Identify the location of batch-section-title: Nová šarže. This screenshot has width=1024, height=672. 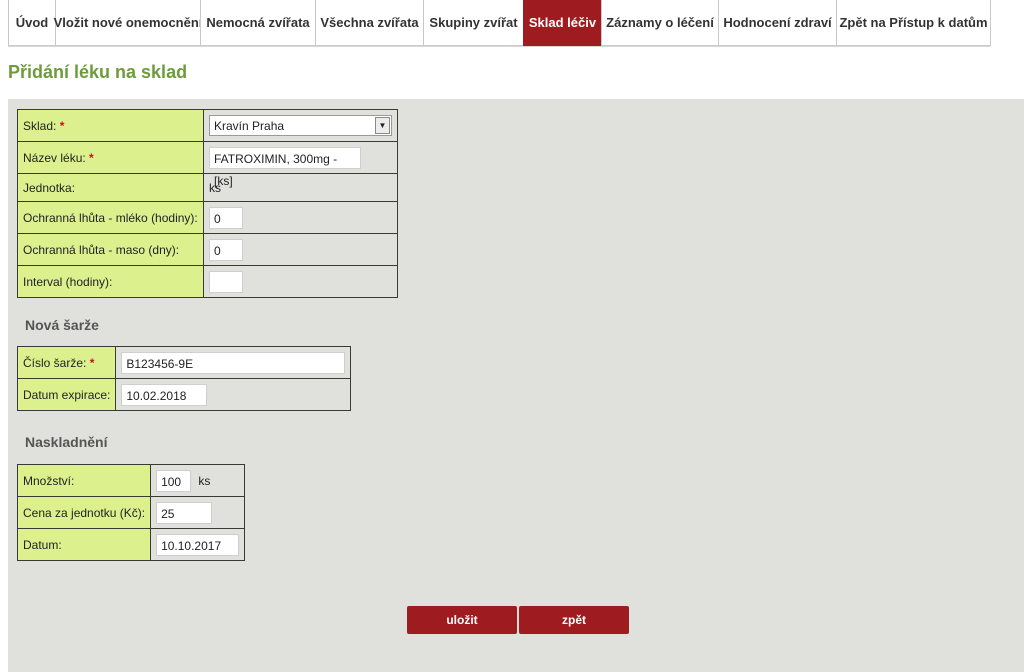
(62, 325).